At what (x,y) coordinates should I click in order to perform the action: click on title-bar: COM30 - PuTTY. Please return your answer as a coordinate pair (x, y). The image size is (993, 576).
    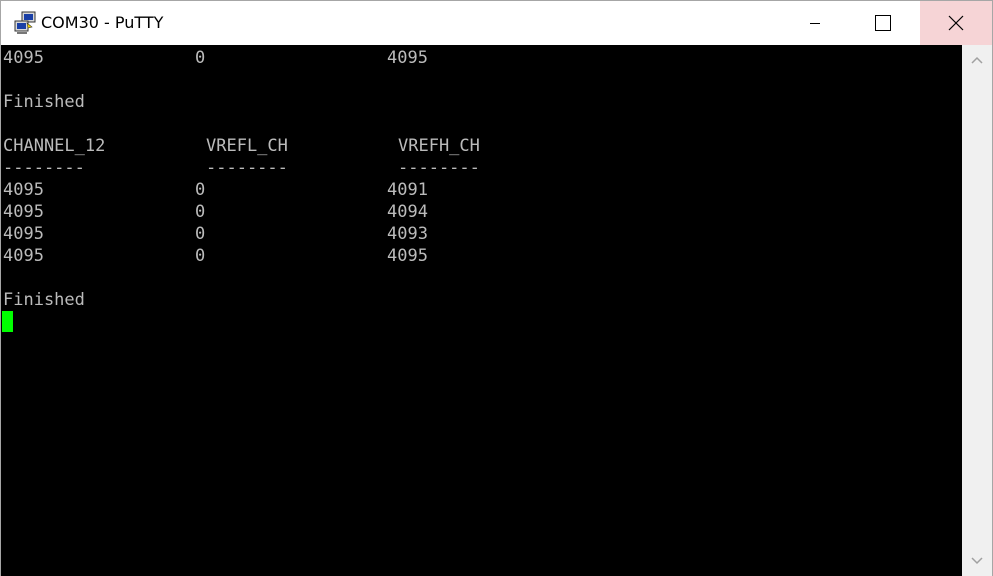
    Looking at the image, I should click on (496, 23).